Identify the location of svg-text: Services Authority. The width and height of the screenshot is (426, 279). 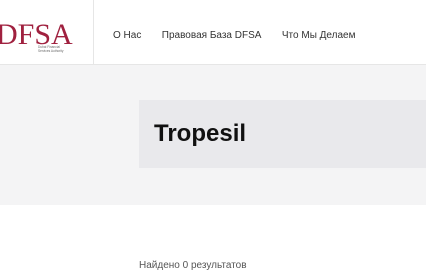
(51, 51).